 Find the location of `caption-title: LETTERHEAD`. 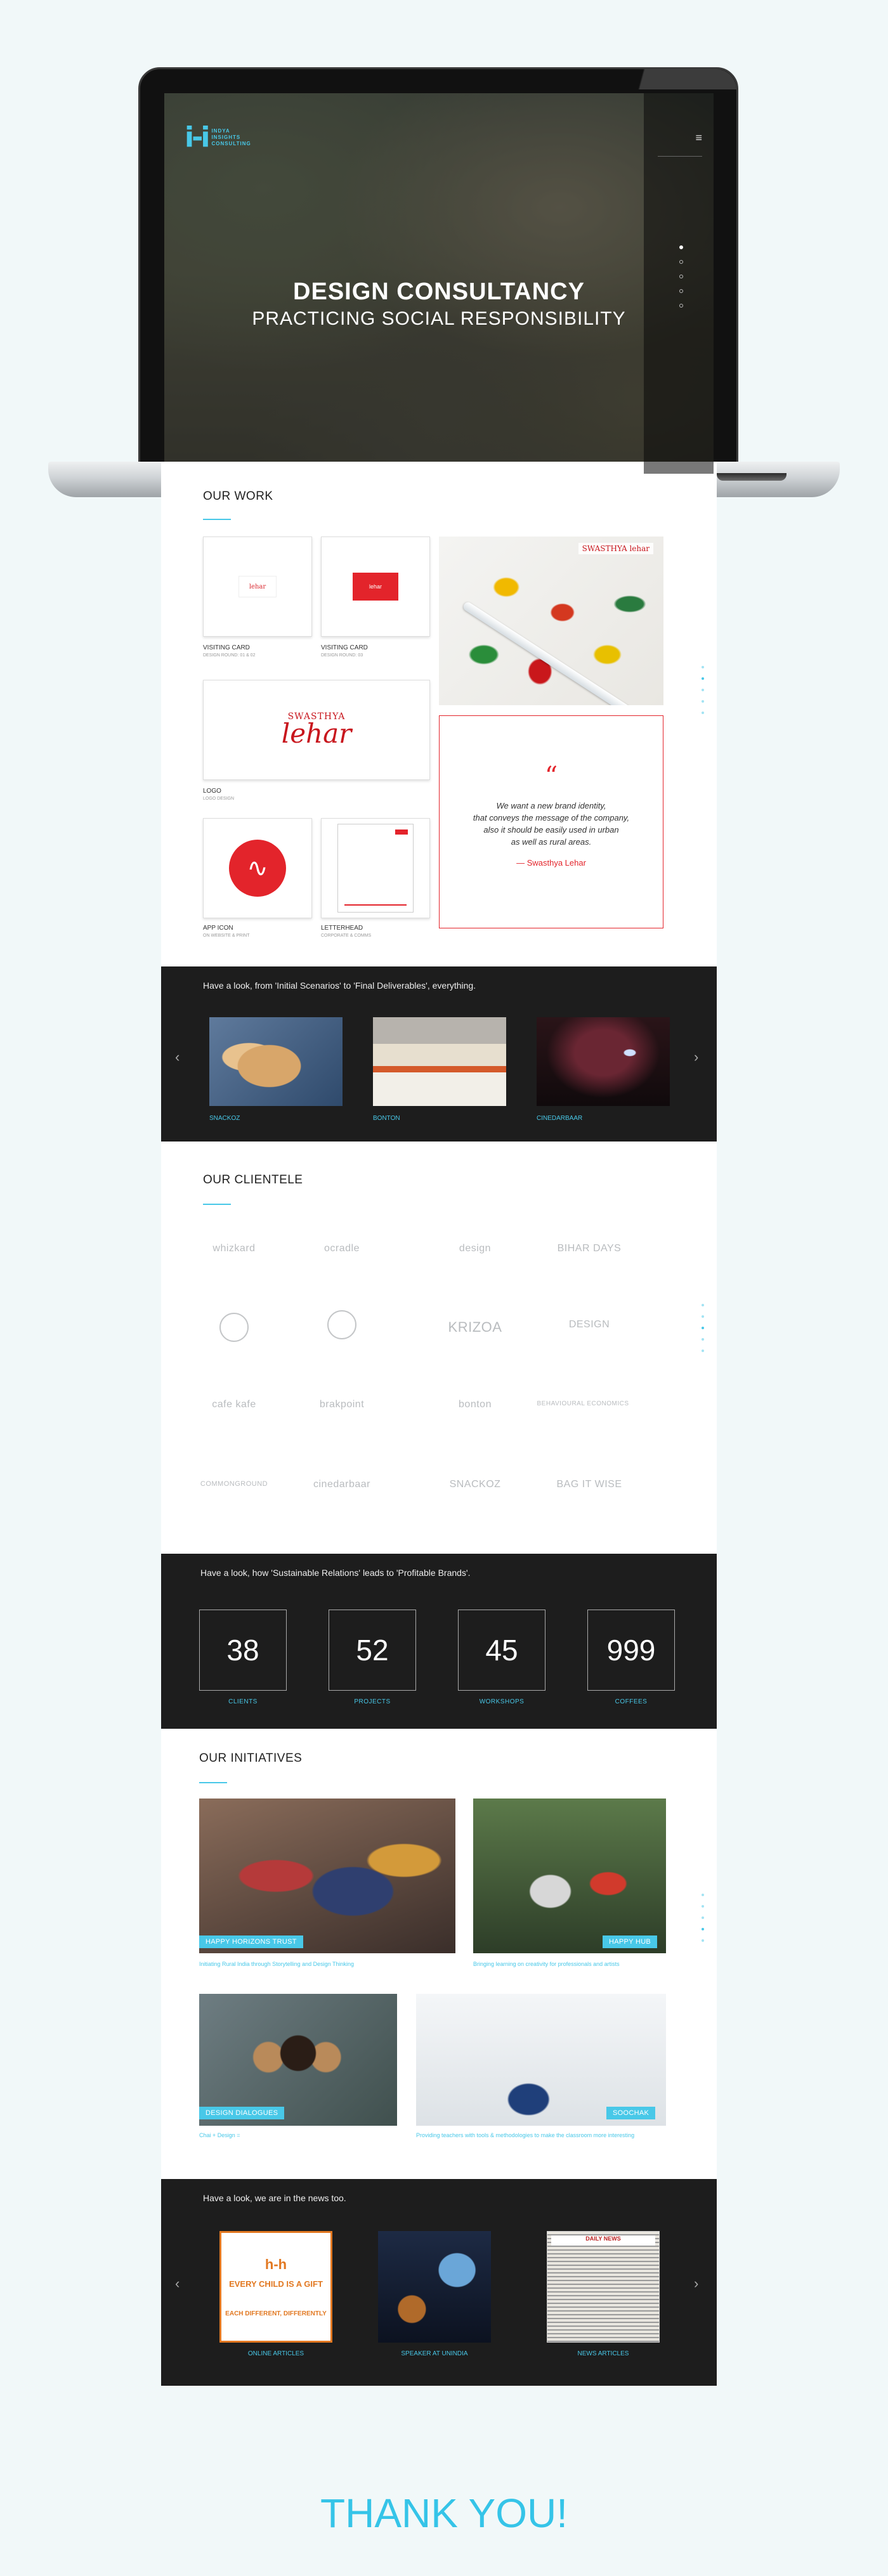

caption-title: LETTERHEAD is located at coordinates (342, 929).